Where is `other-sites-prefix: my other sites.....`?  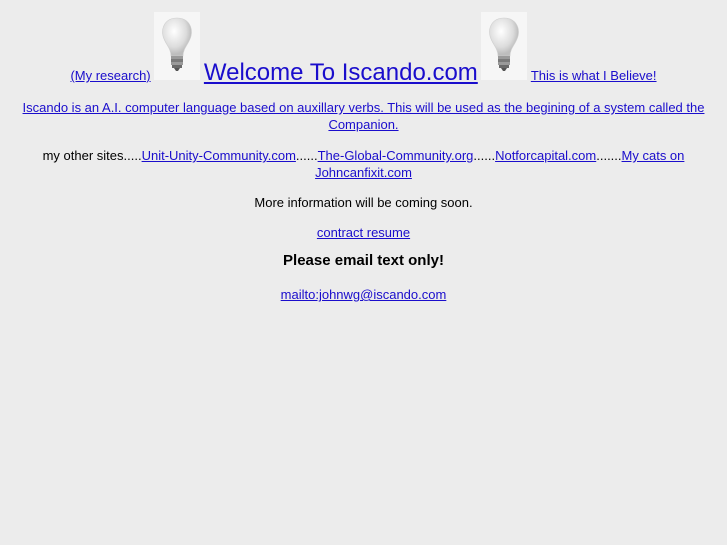 other-sites-prefix: my other sites..... is located at coordinates (92, 155).